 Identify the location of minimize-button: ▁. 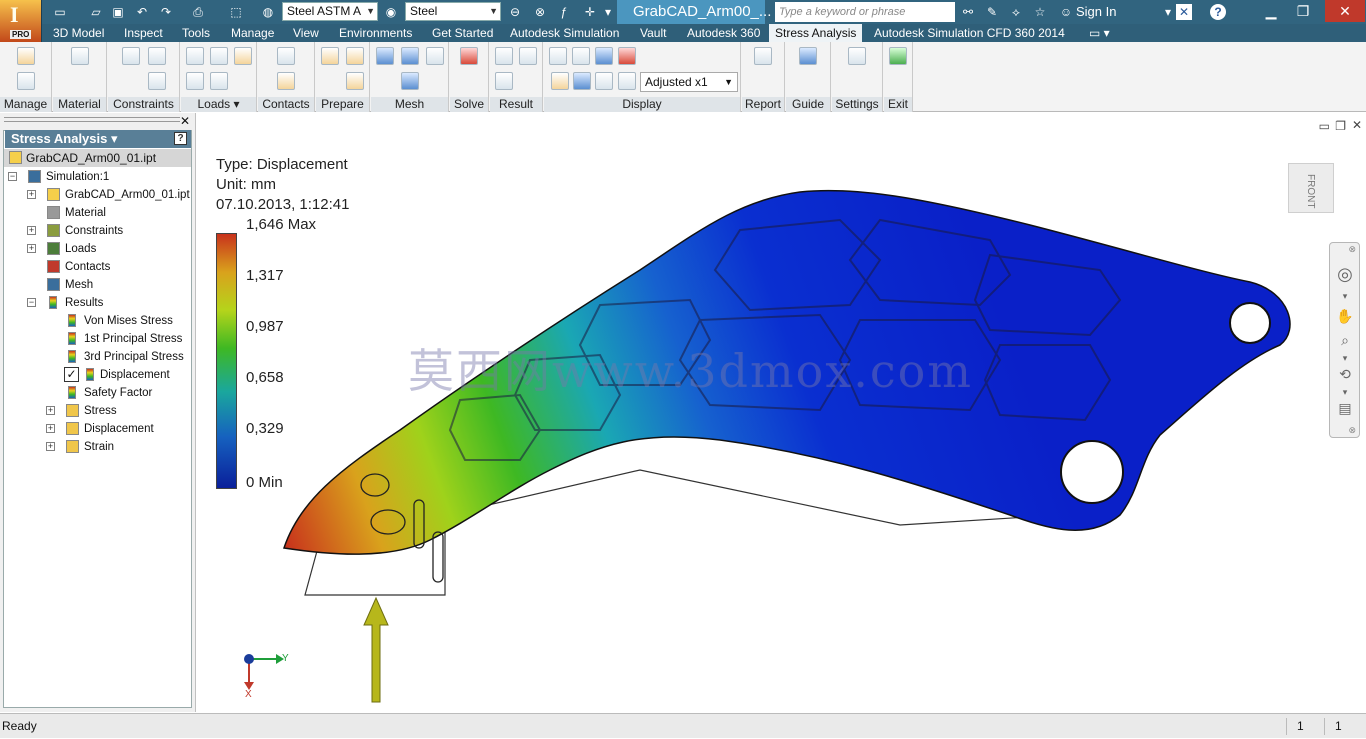
(1271, 11).